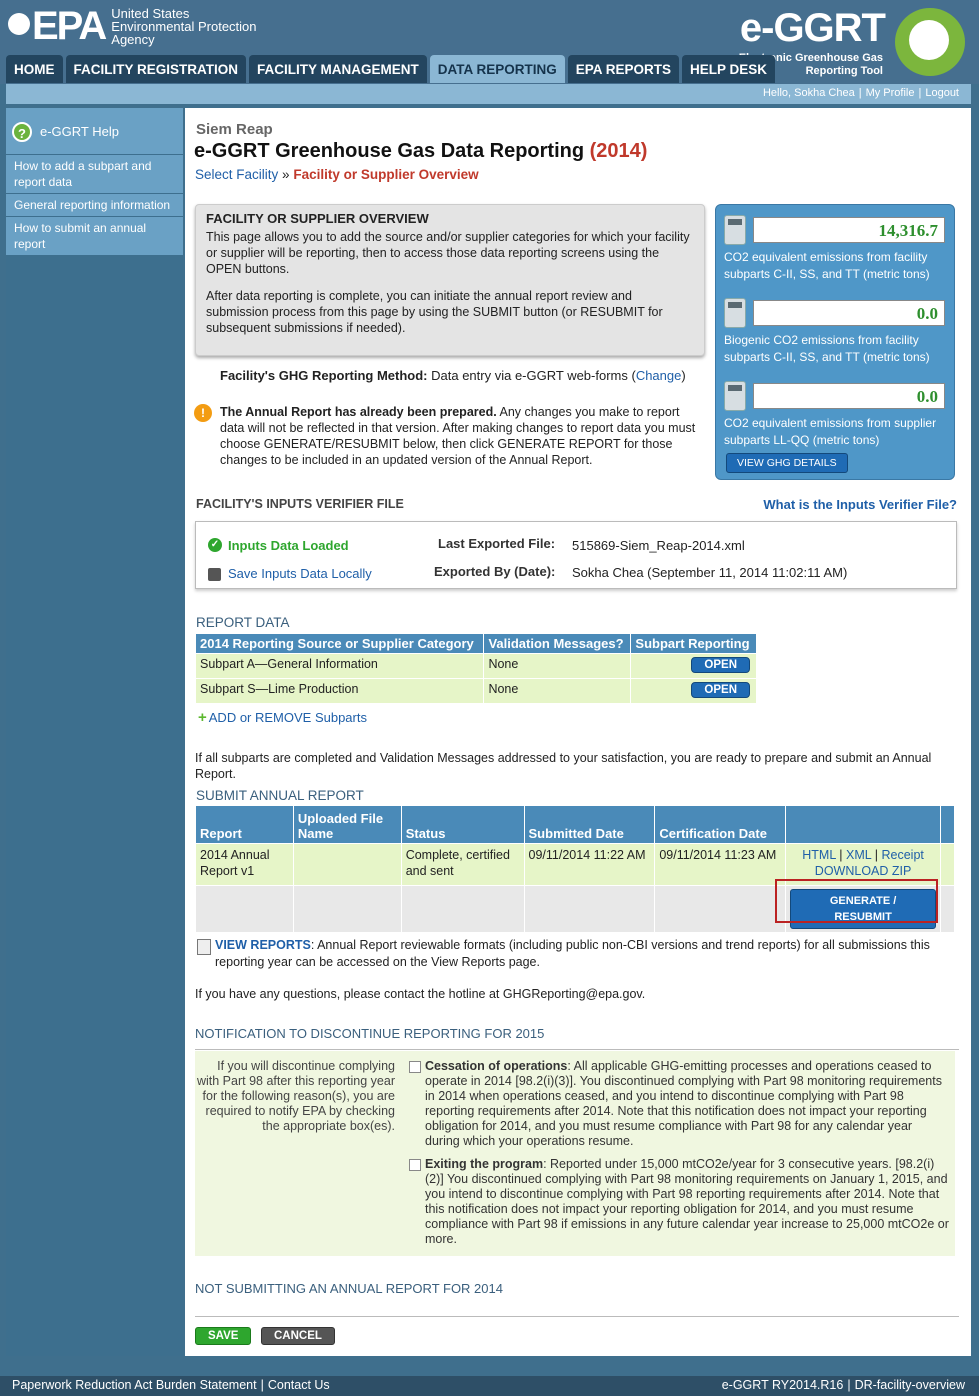 This screenshot has height=1396, width=979. Describe the element at coordinates (589, 824) in the screenshot. I see `col-header: Submitted Date` at that location.